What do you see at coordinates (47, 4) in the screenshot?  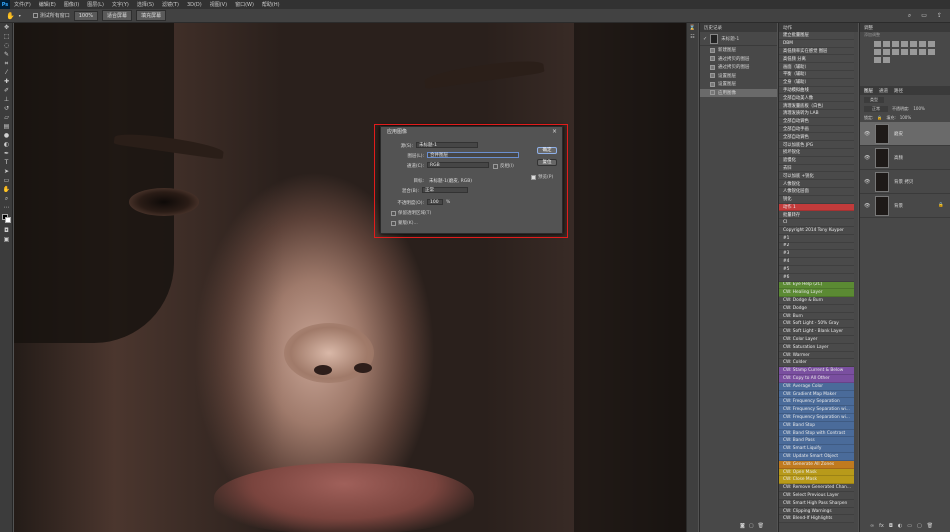 I see `menu-edit: 编辑(E)` at bounding box center [47, 4].